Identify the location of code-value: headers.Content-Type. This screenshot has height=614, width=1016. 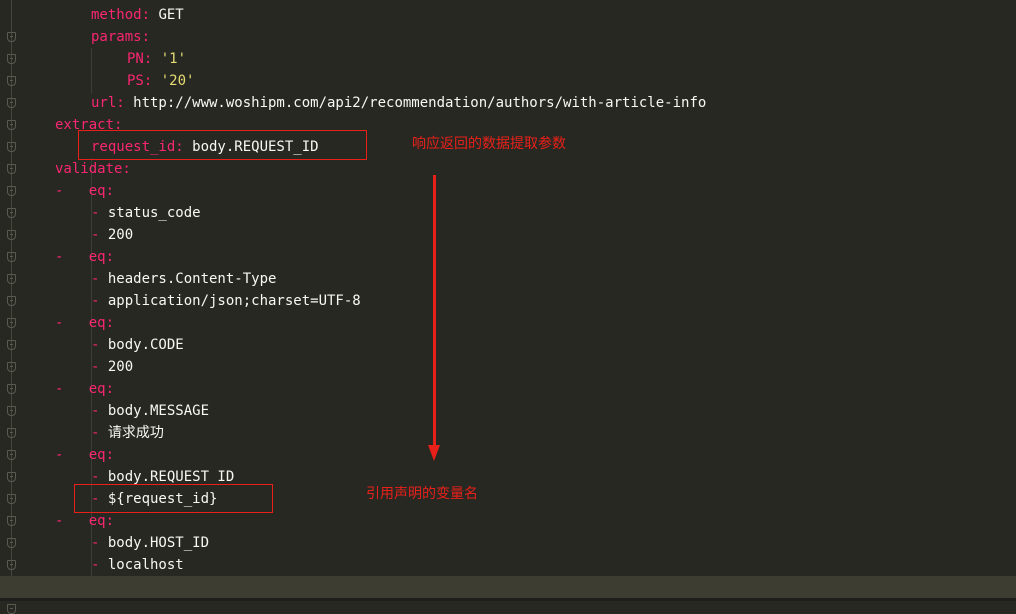
(192, 279).